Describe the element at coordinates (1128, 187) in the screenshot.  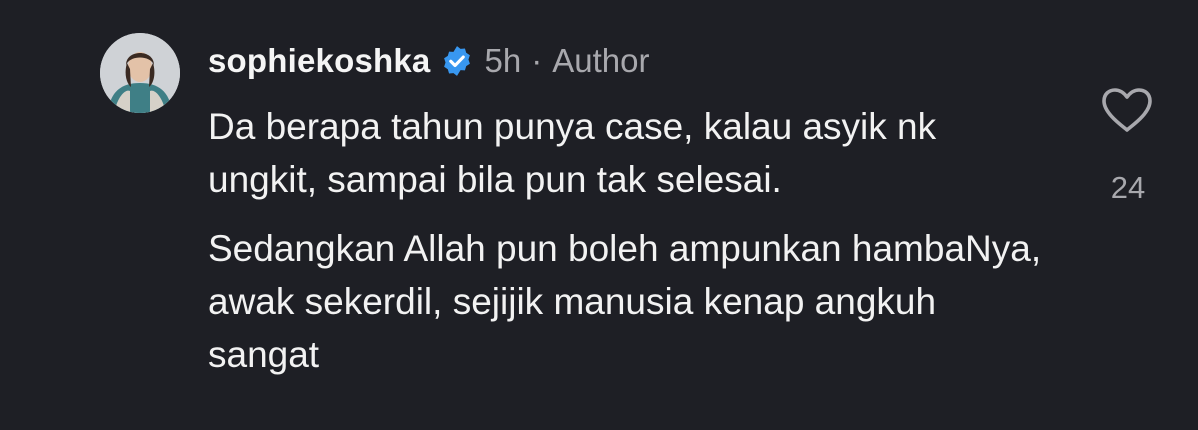
I see `like-count: 24` at that location.